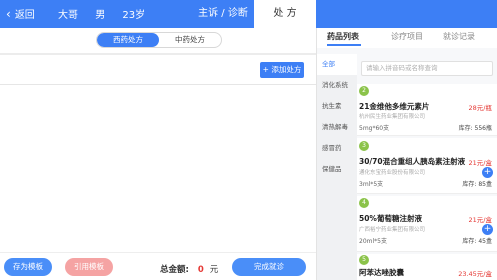 This screenshot has width=497, height=280. I want to click on patient-sex: 男, so click(100, 15).